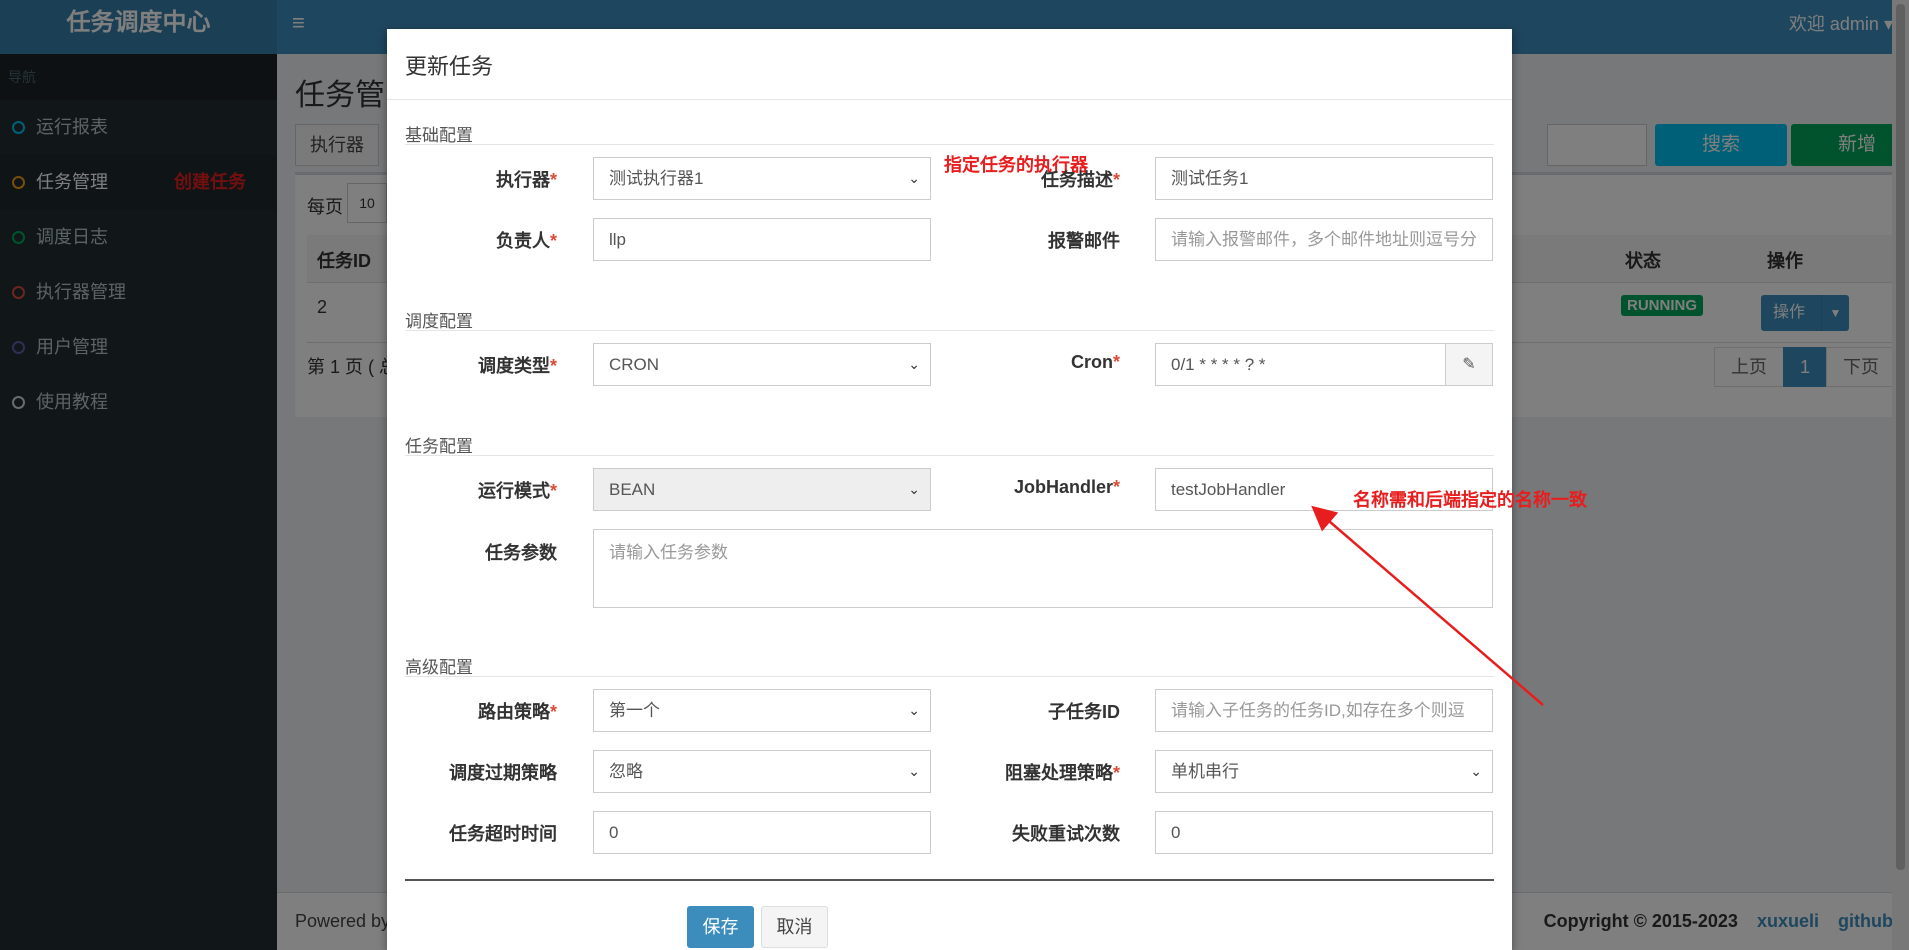  Describe the element at coordinates (1324, 832) in the screenshot. I see `retry-count-input: 0` at that location.